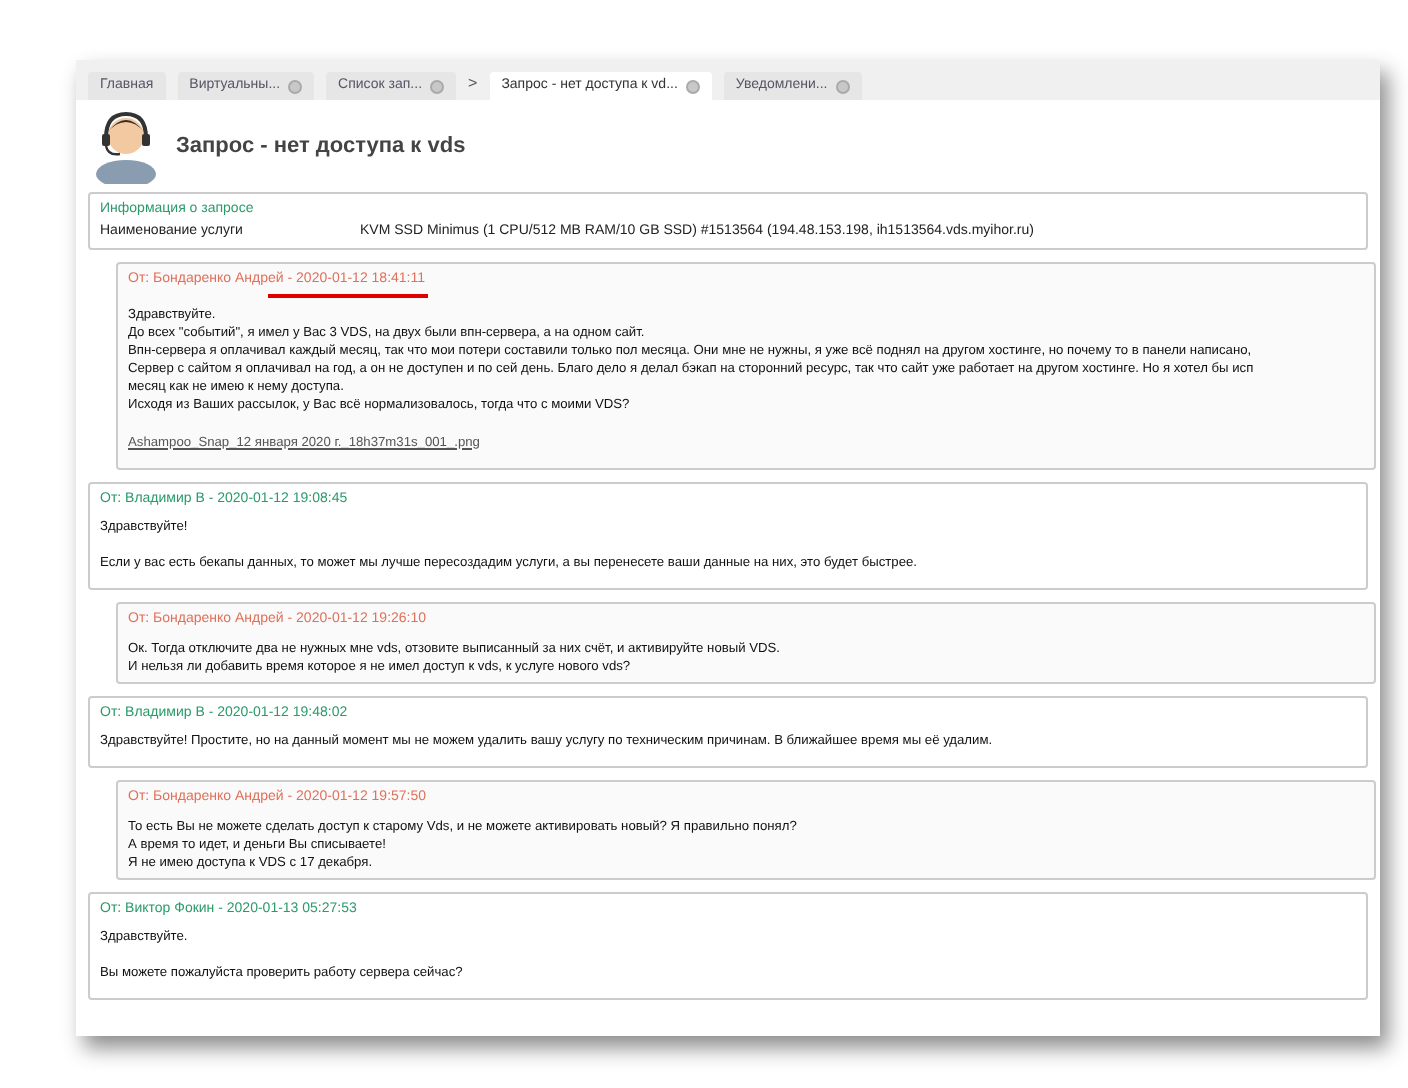 The width and height of the screenshot is (1408, 1088). Describe the element at coordinates (473, 84) in the screenshot. I see `tab-scroll-arrow: >` at that location.